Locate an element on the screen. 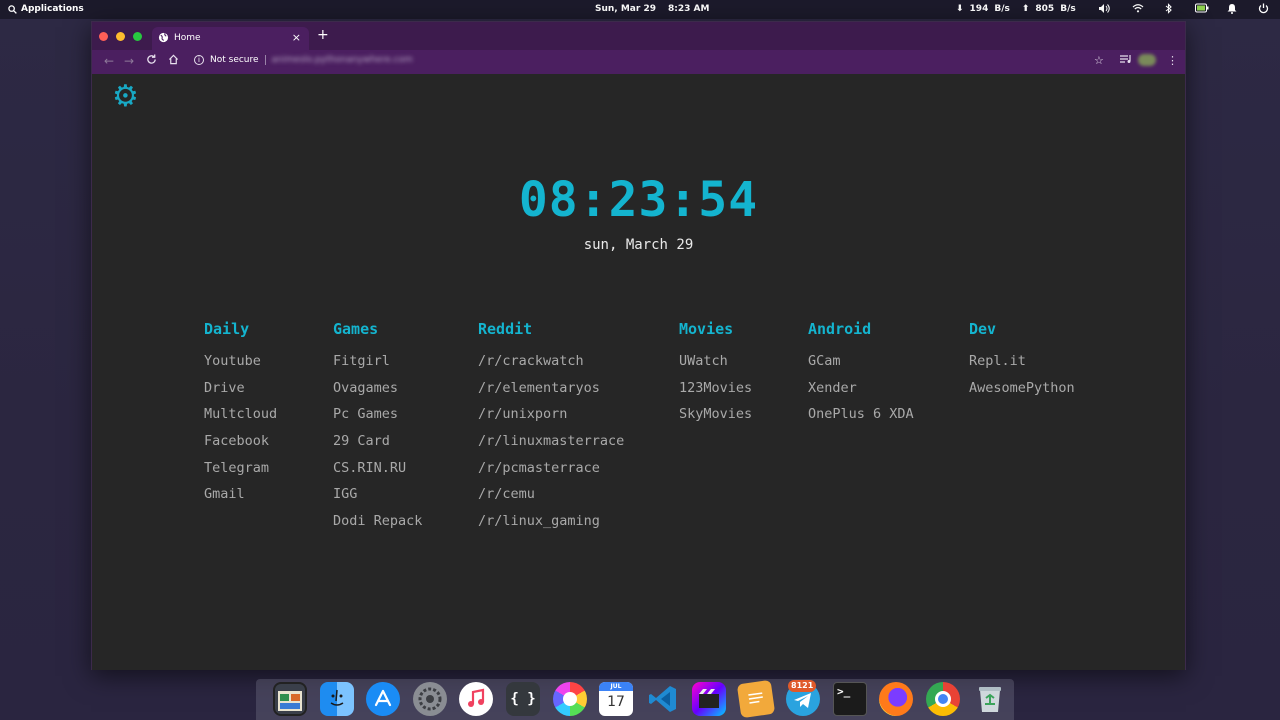  column-title: Daily is located at coordinates (227, 329).